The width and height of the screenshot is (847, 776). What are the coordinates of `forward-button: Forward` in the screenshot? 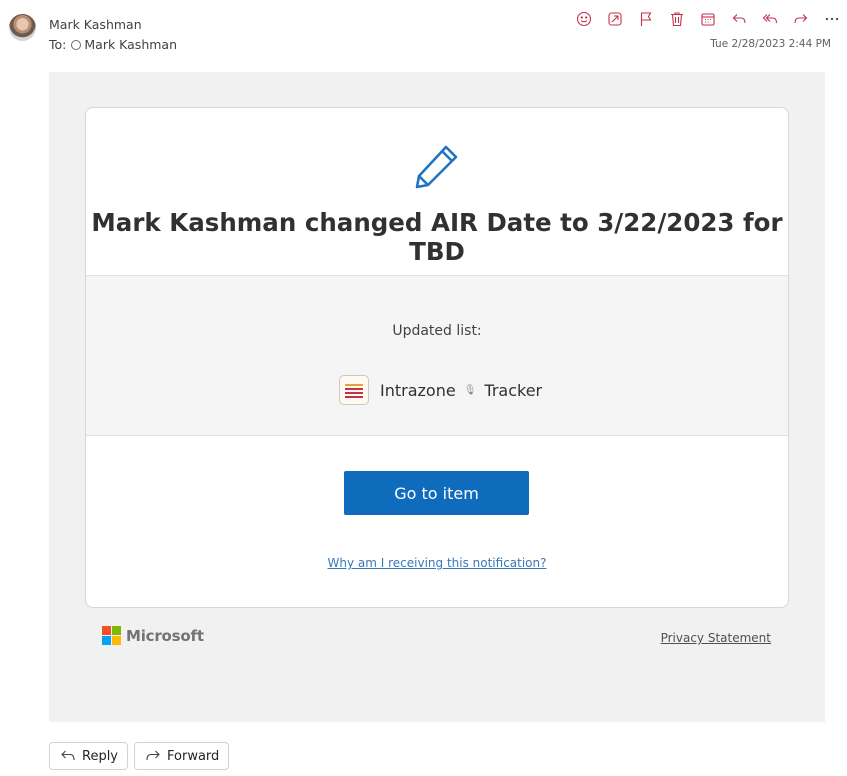 It's located at (182, 756).